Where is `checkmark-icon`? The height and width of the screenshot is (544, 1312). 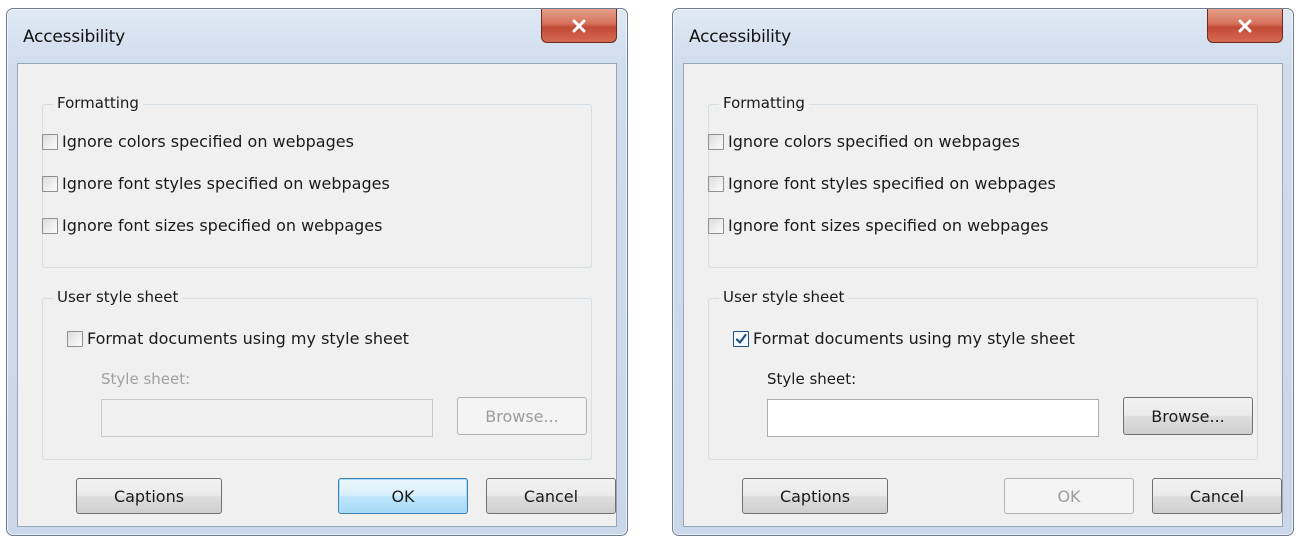
checkmark-icon is located at coordinates (741, 338).